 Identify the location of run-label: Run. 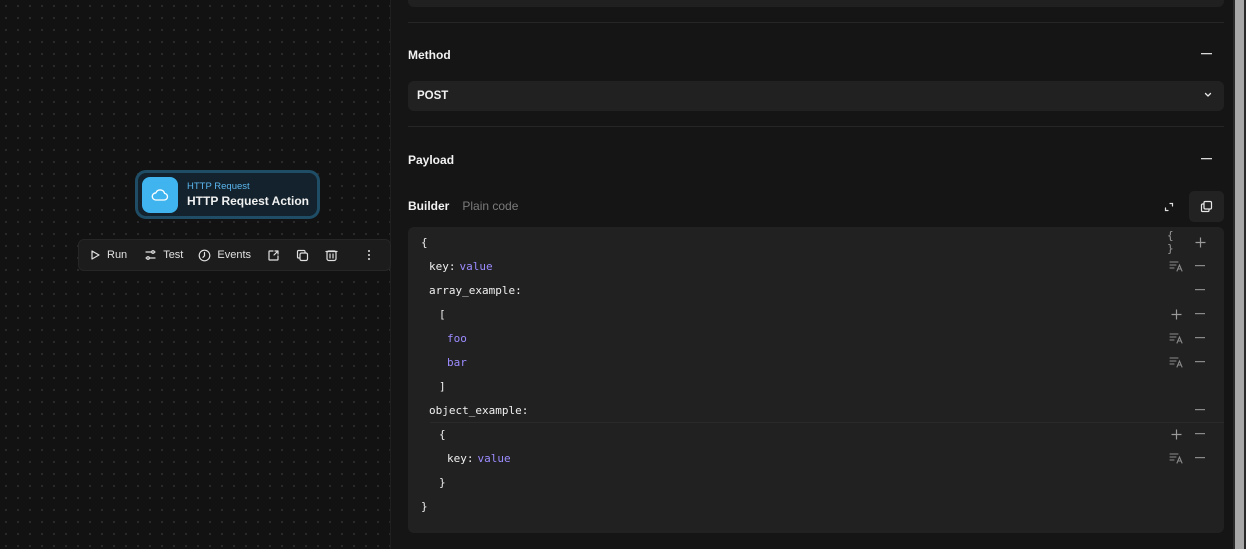
(117, 255).